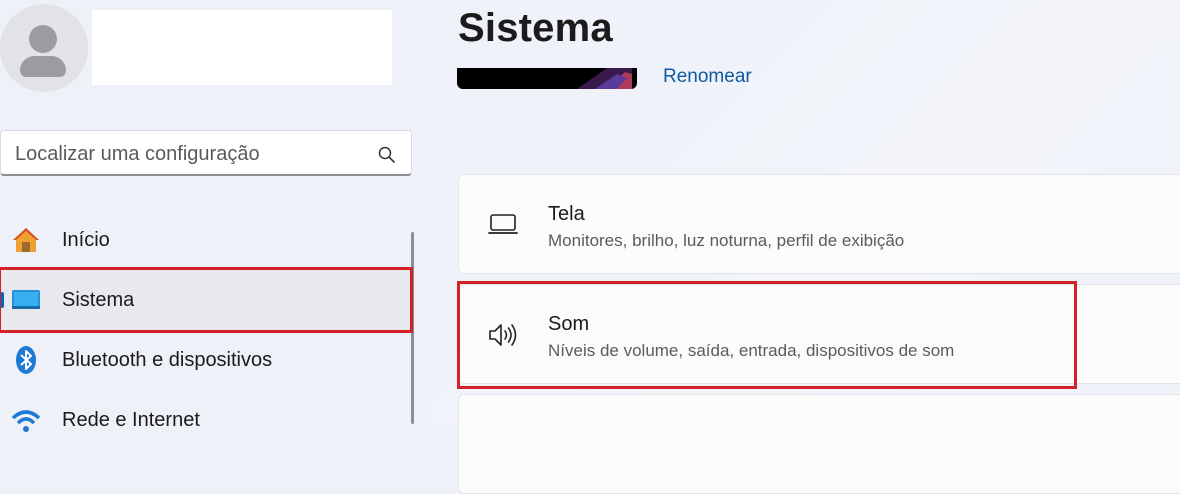 Image resolution: width=1180 pixels, height=494 pixels. I want to click on avatar-head, so click(43, 39).